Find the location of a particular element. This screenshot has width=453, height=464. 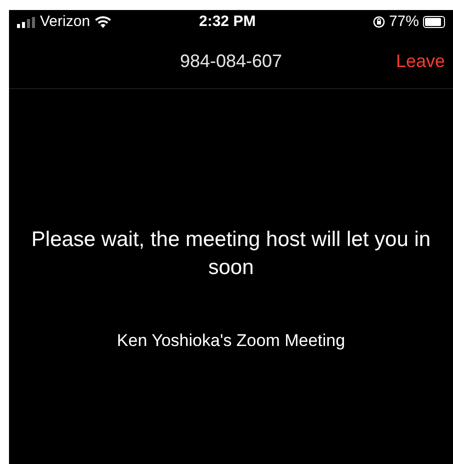

waiting-message: Please wait, the meeting host will let you in soon is located at coordinates (231, 254).